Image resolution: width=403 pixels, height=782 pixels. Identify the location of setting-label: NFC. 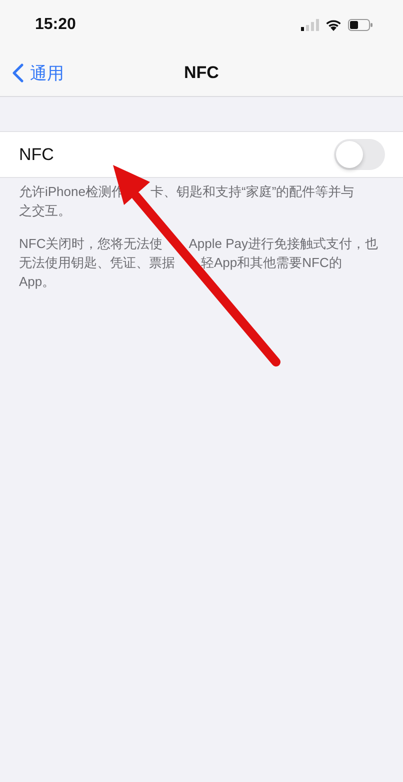
(36, 154).